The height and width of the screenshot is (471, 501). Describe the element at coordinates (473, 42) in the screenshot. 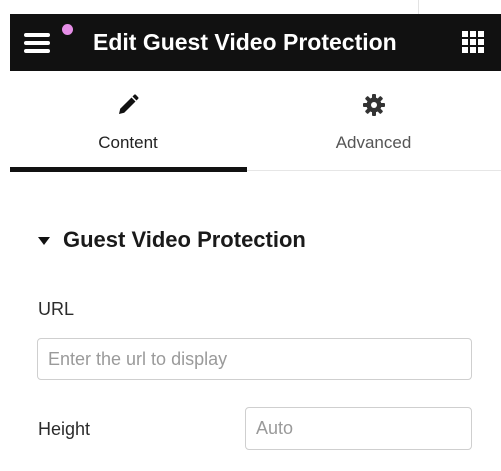

I see `grid-apps-icon` at that location.